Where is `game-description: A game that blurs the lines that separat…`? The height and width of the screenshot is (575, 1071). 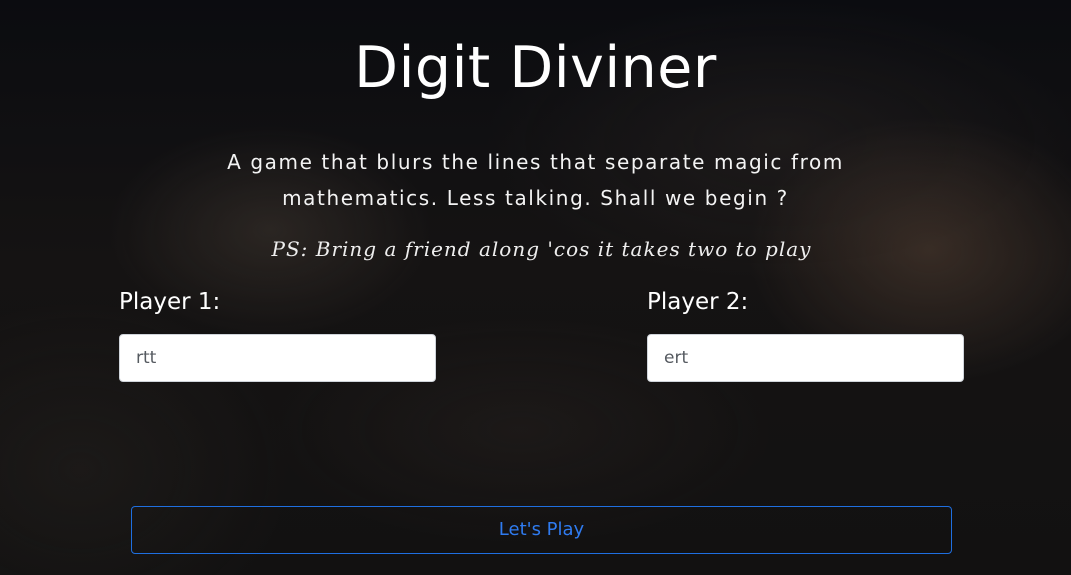 game-description: A game that blurs the lines that separat… is located at coordinates (535, 180).